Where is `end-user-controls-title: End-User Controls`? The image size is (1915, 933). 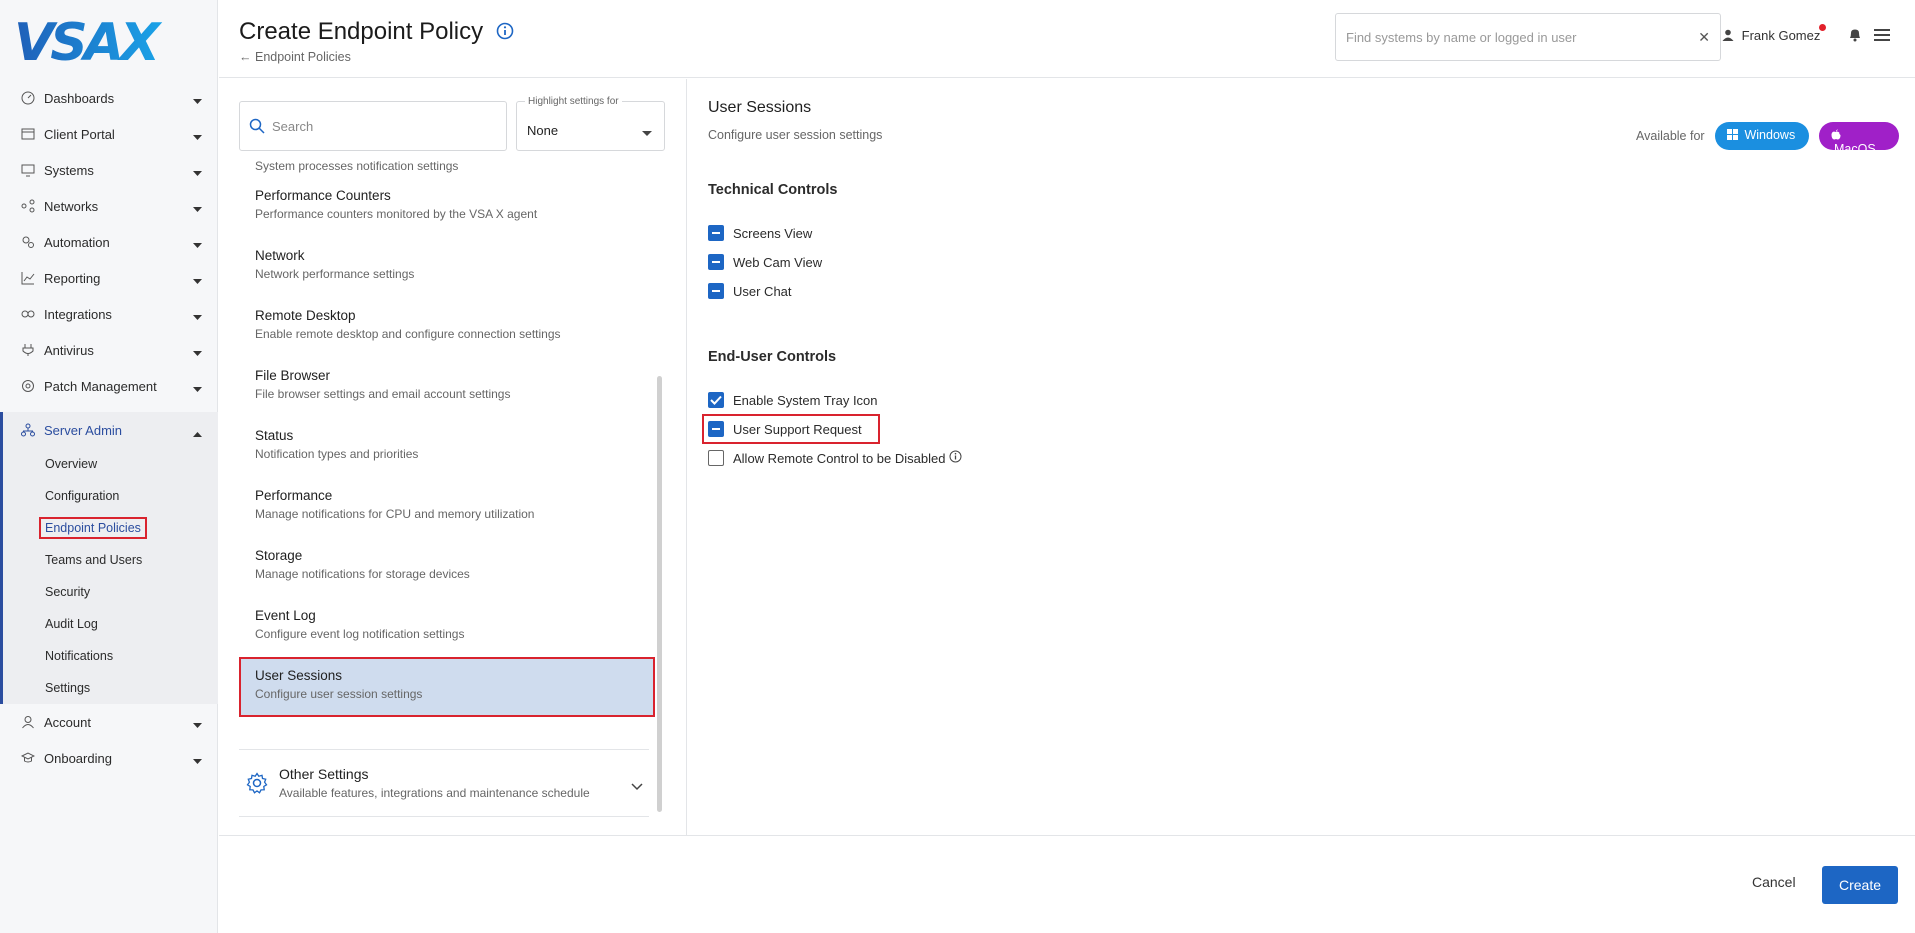
end-user-controls-title: End-User Controls is located at coordinates (772, 357).